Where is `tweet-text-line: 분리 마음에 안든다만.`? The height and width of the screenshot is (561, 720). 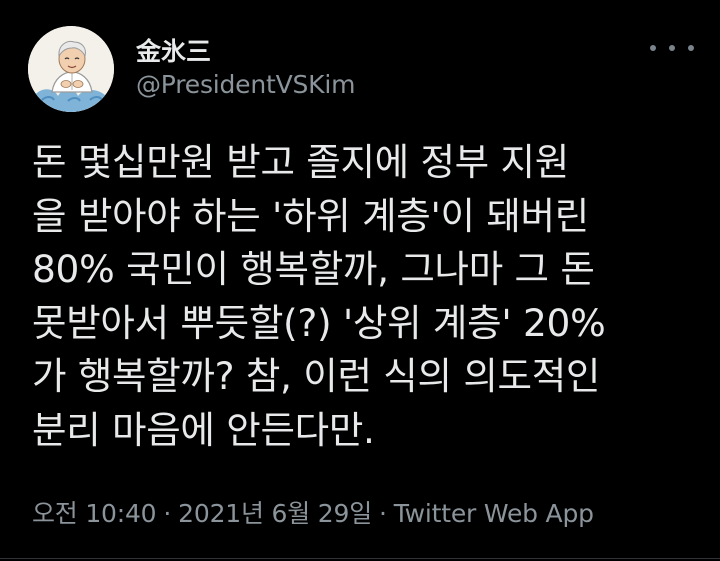
tweet-text-line: 분리 마음에 안든다만. is located at coordinates (203, 429).